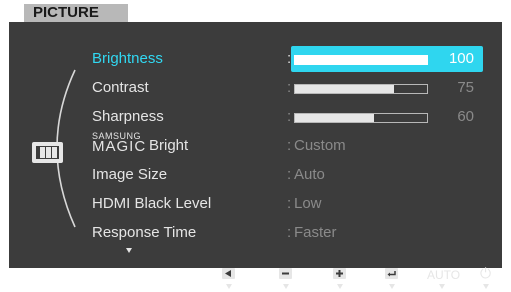 Image resolution: width=511 pixels, height=292 pixels. Describe the element at coordinates (120, 87) in the screenshot. I see `menu-item-contrast: Contrast` at that location.